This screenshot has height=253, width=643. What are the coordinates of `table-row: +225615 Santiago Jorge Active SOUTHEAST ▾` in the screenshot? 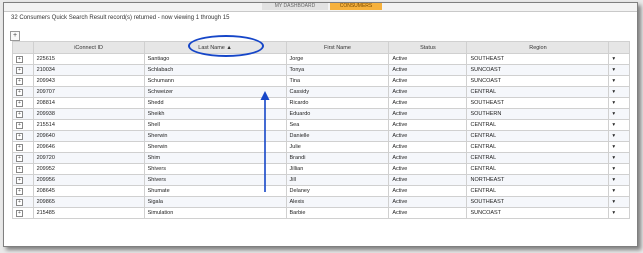 It's located at (321, 59).